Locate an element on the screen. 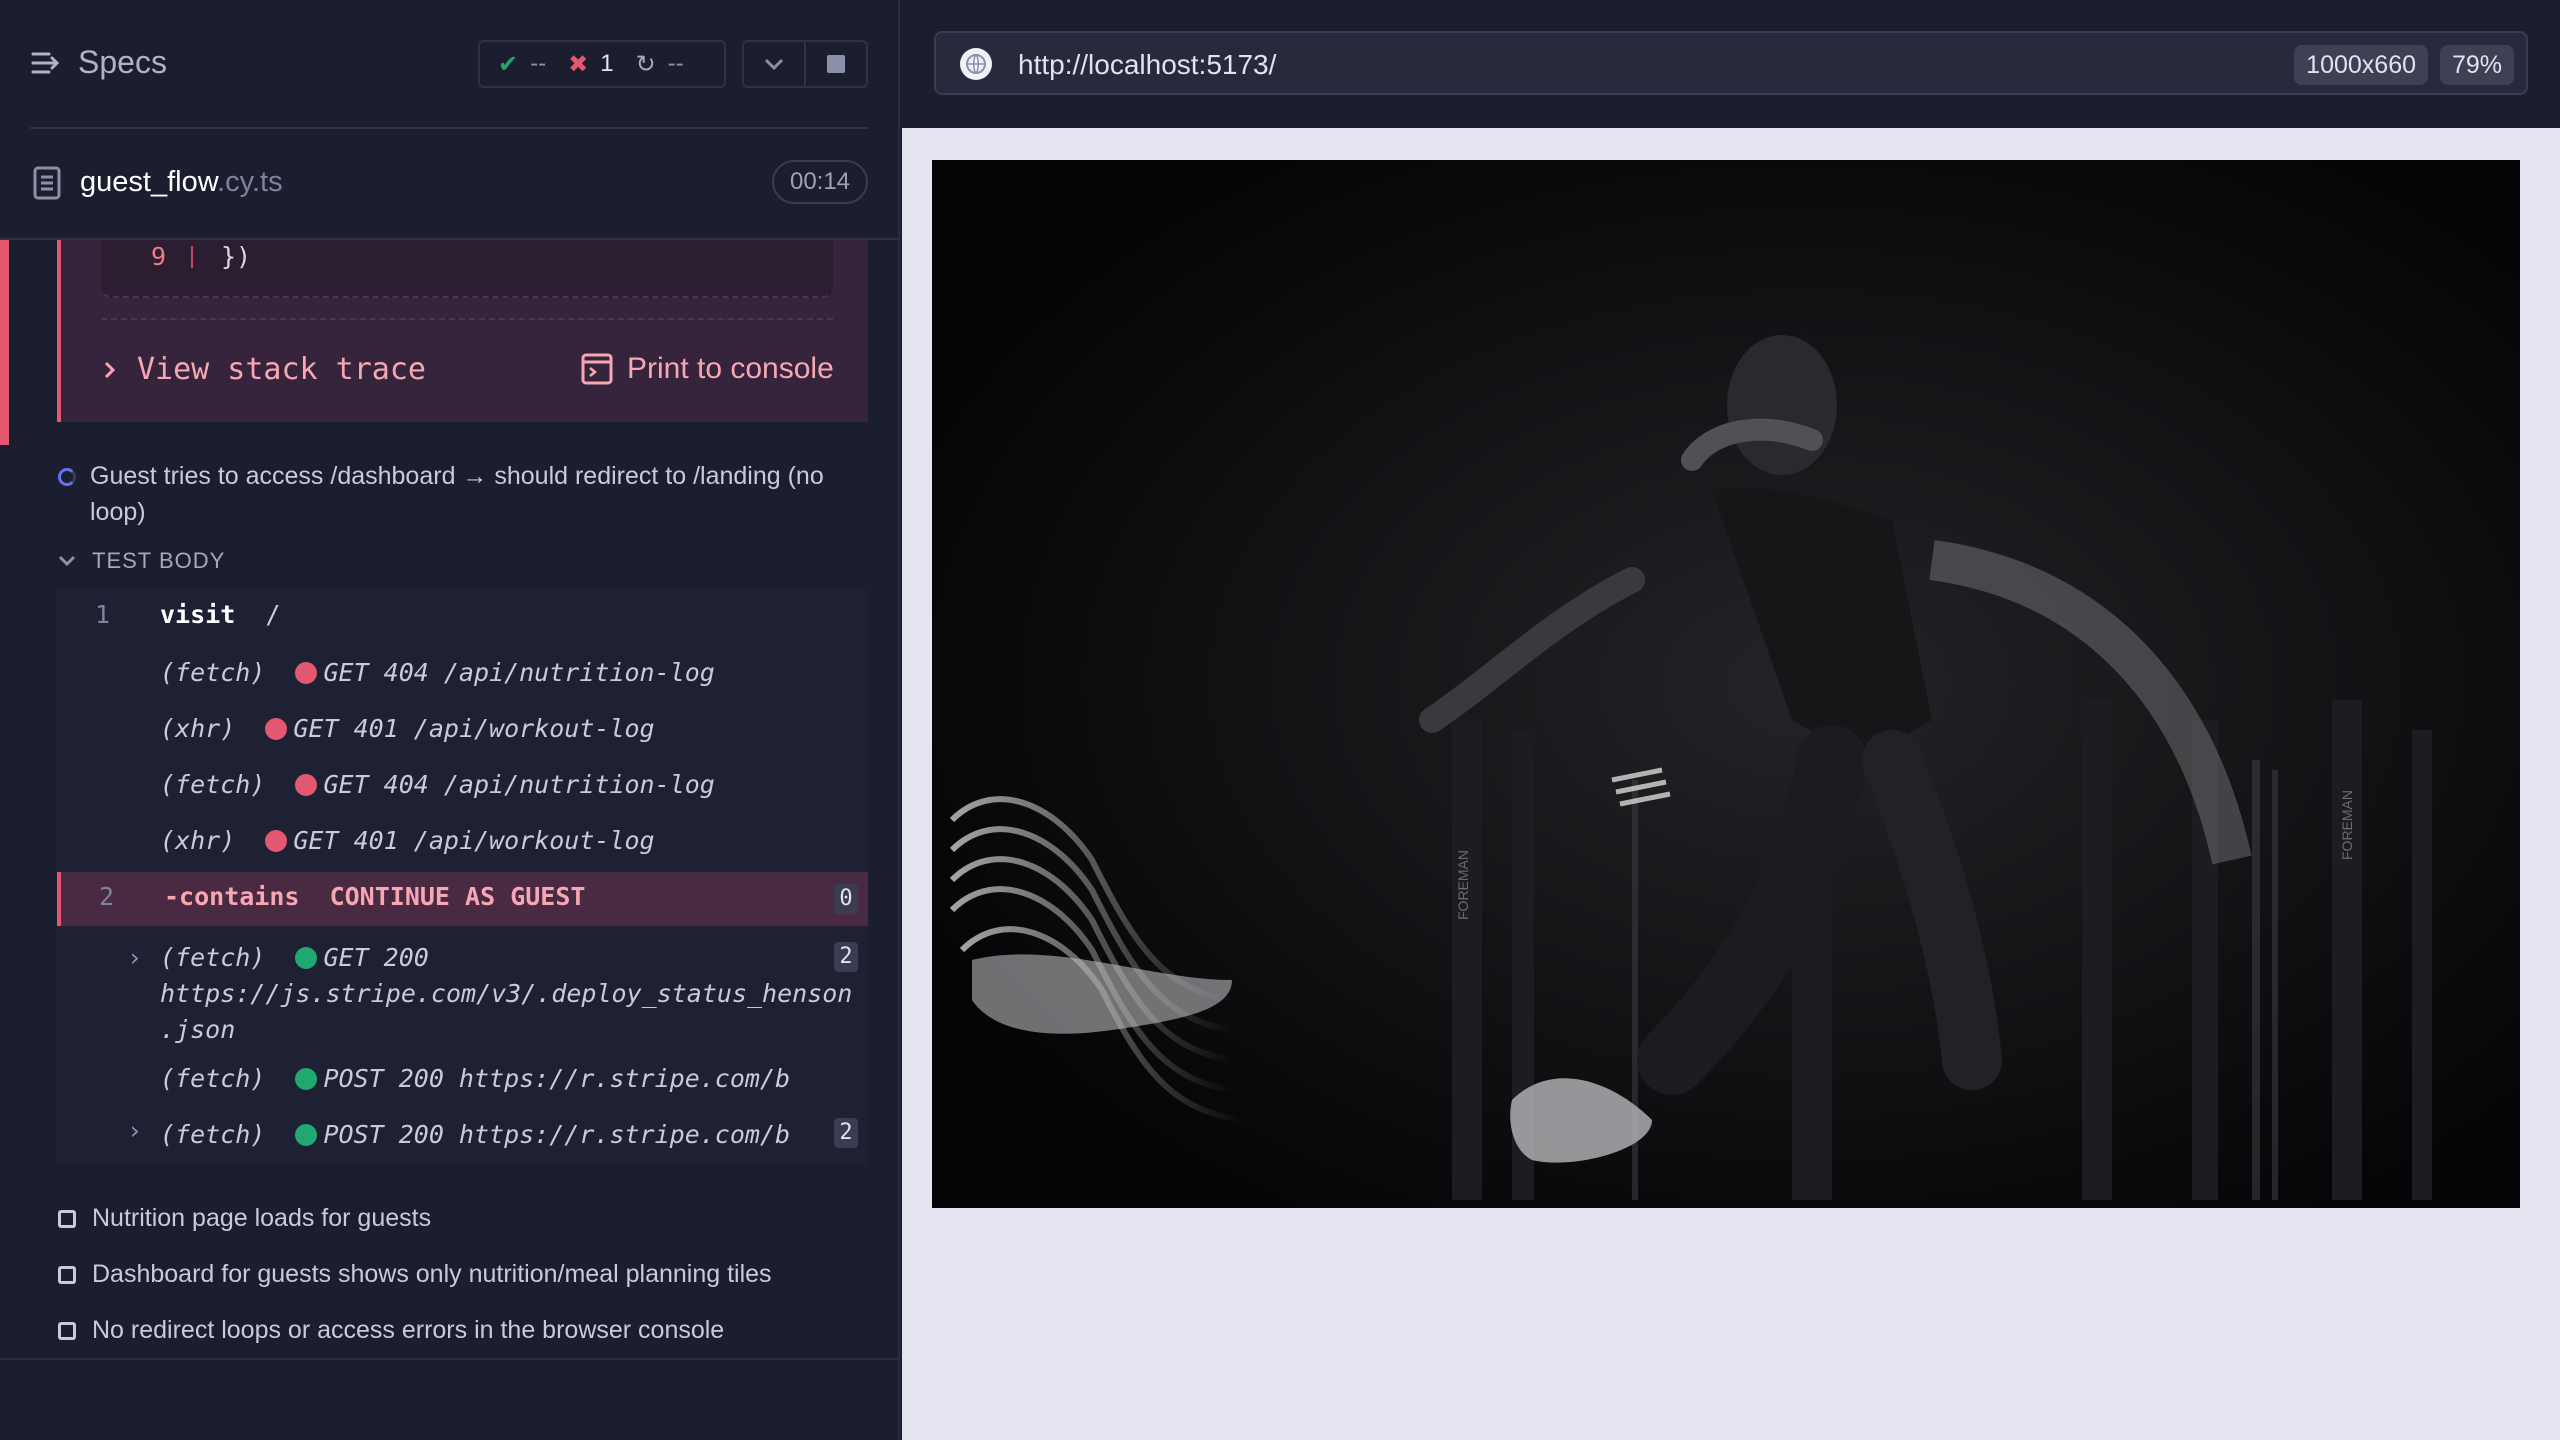  pending-count: -- is located at coordinates (675, 63).